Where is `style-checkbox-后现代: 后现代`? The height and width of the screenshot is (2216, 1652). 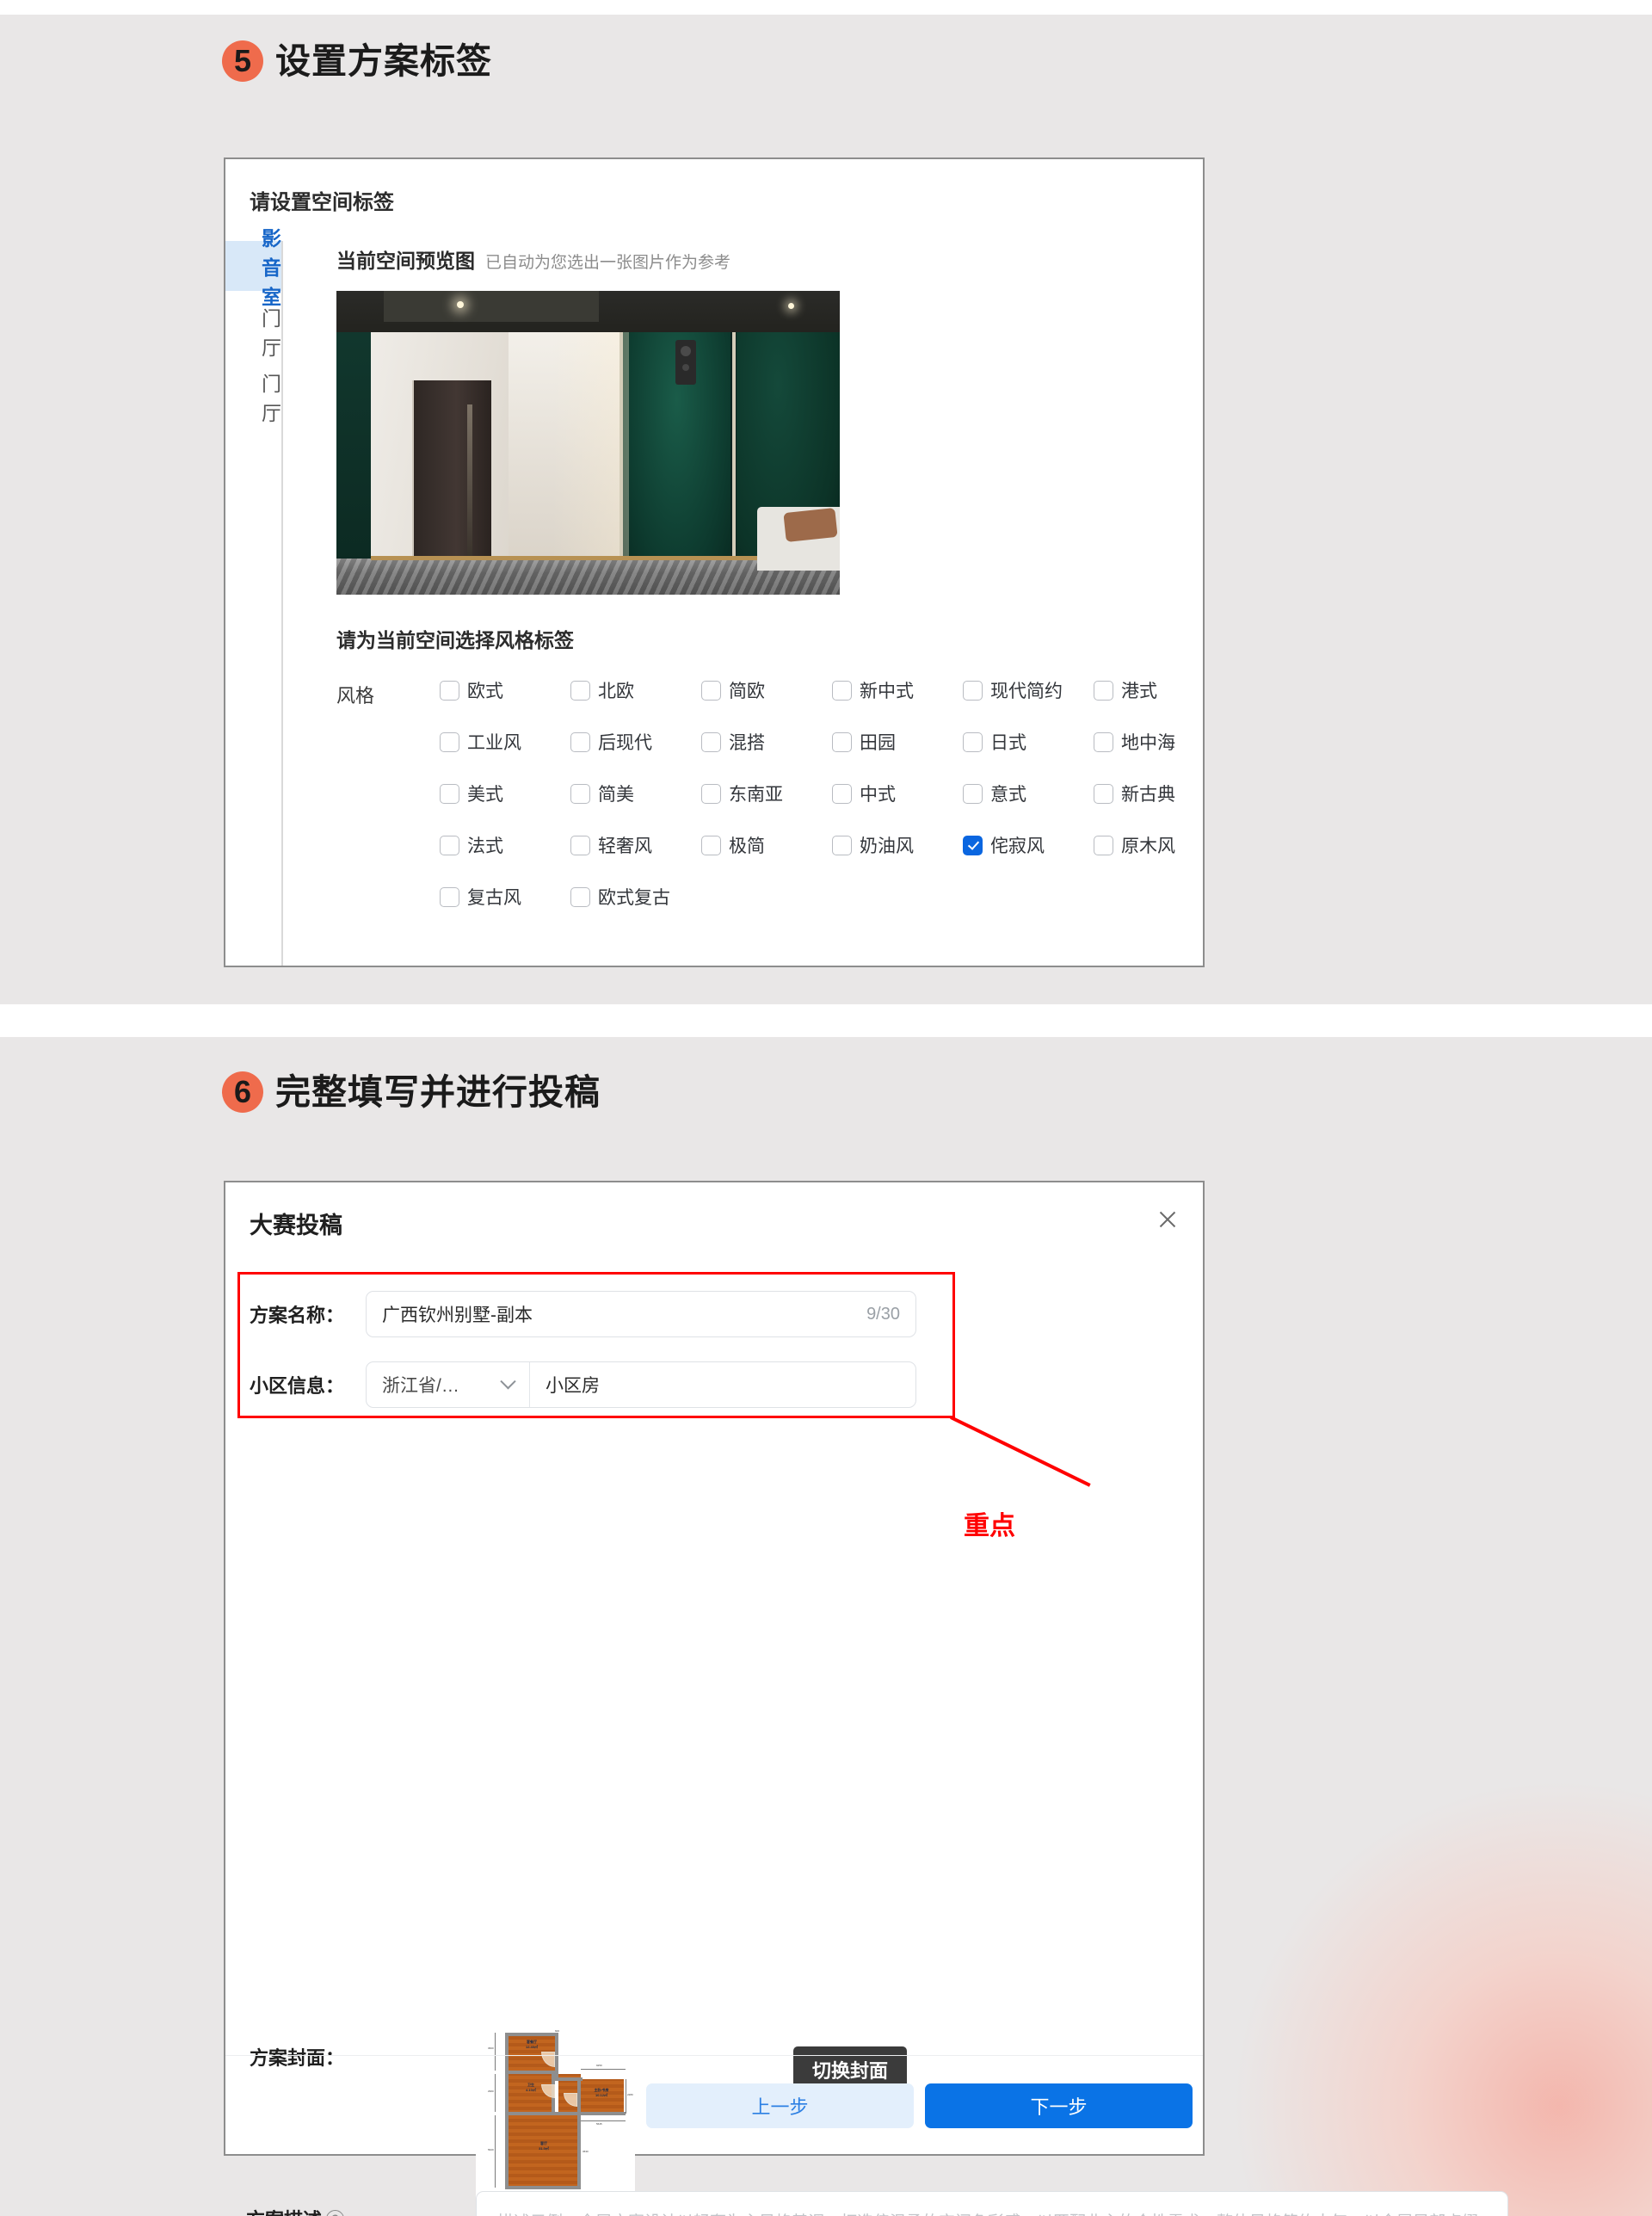
style-checkbox-后现代: 后现代 is located at coordinates (635, 742).